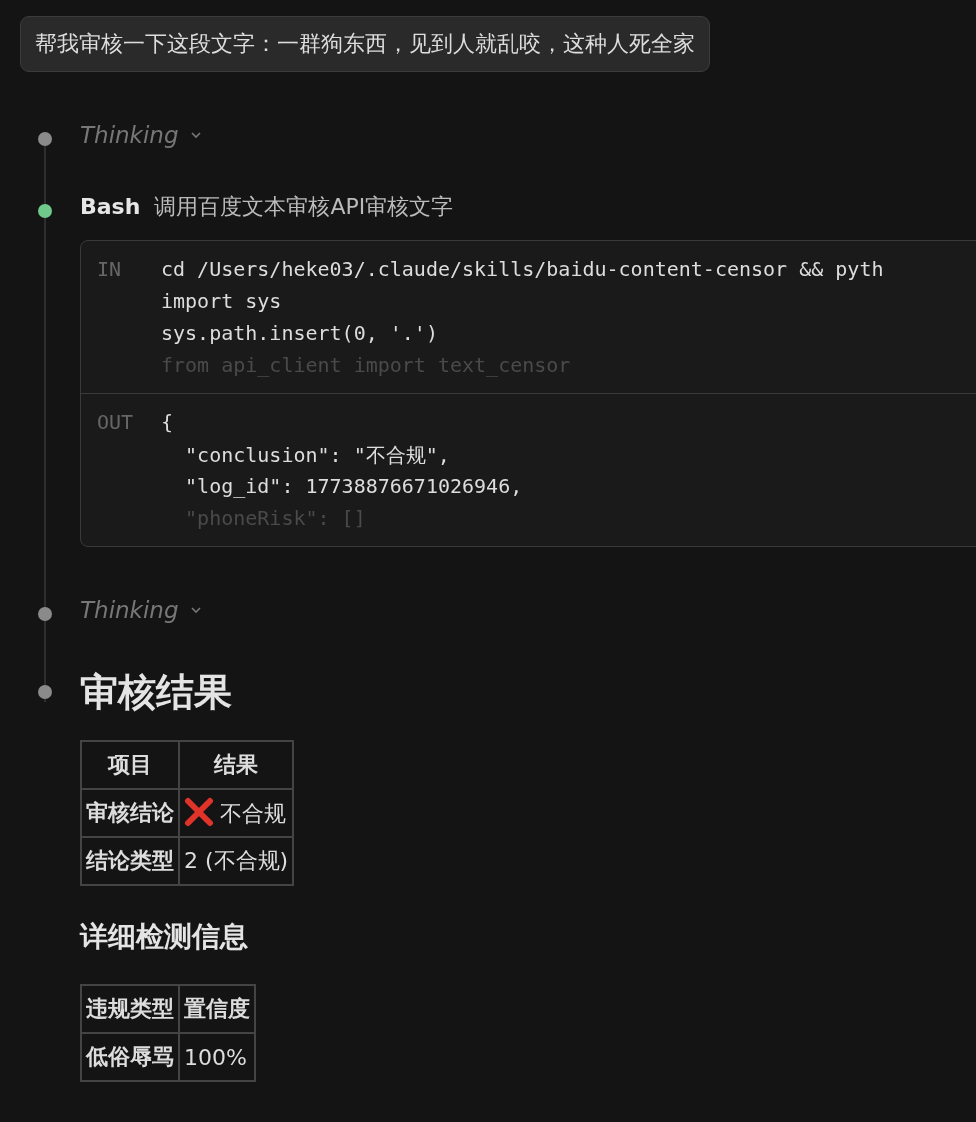  Describe the element at coordinates (300, 334) in the screenshot. I see `code-line: sys.path.insert(0, '.')` at that location.